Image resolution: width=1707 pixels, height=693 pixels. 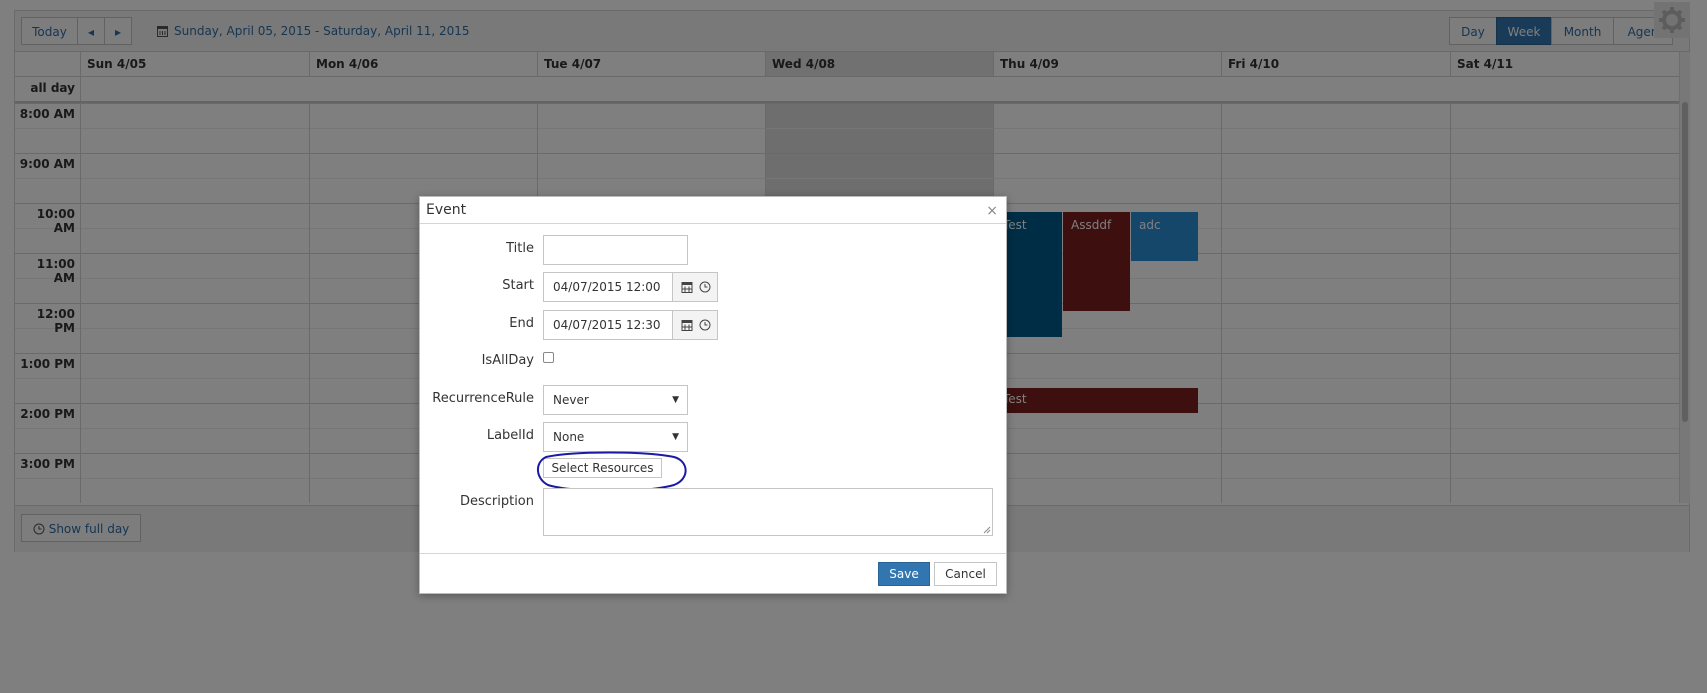 What do you see at coordinates (713, 210) in the screenshot?
I see `dialog-titlebar: Event ×` at bounding box center [713, 210].